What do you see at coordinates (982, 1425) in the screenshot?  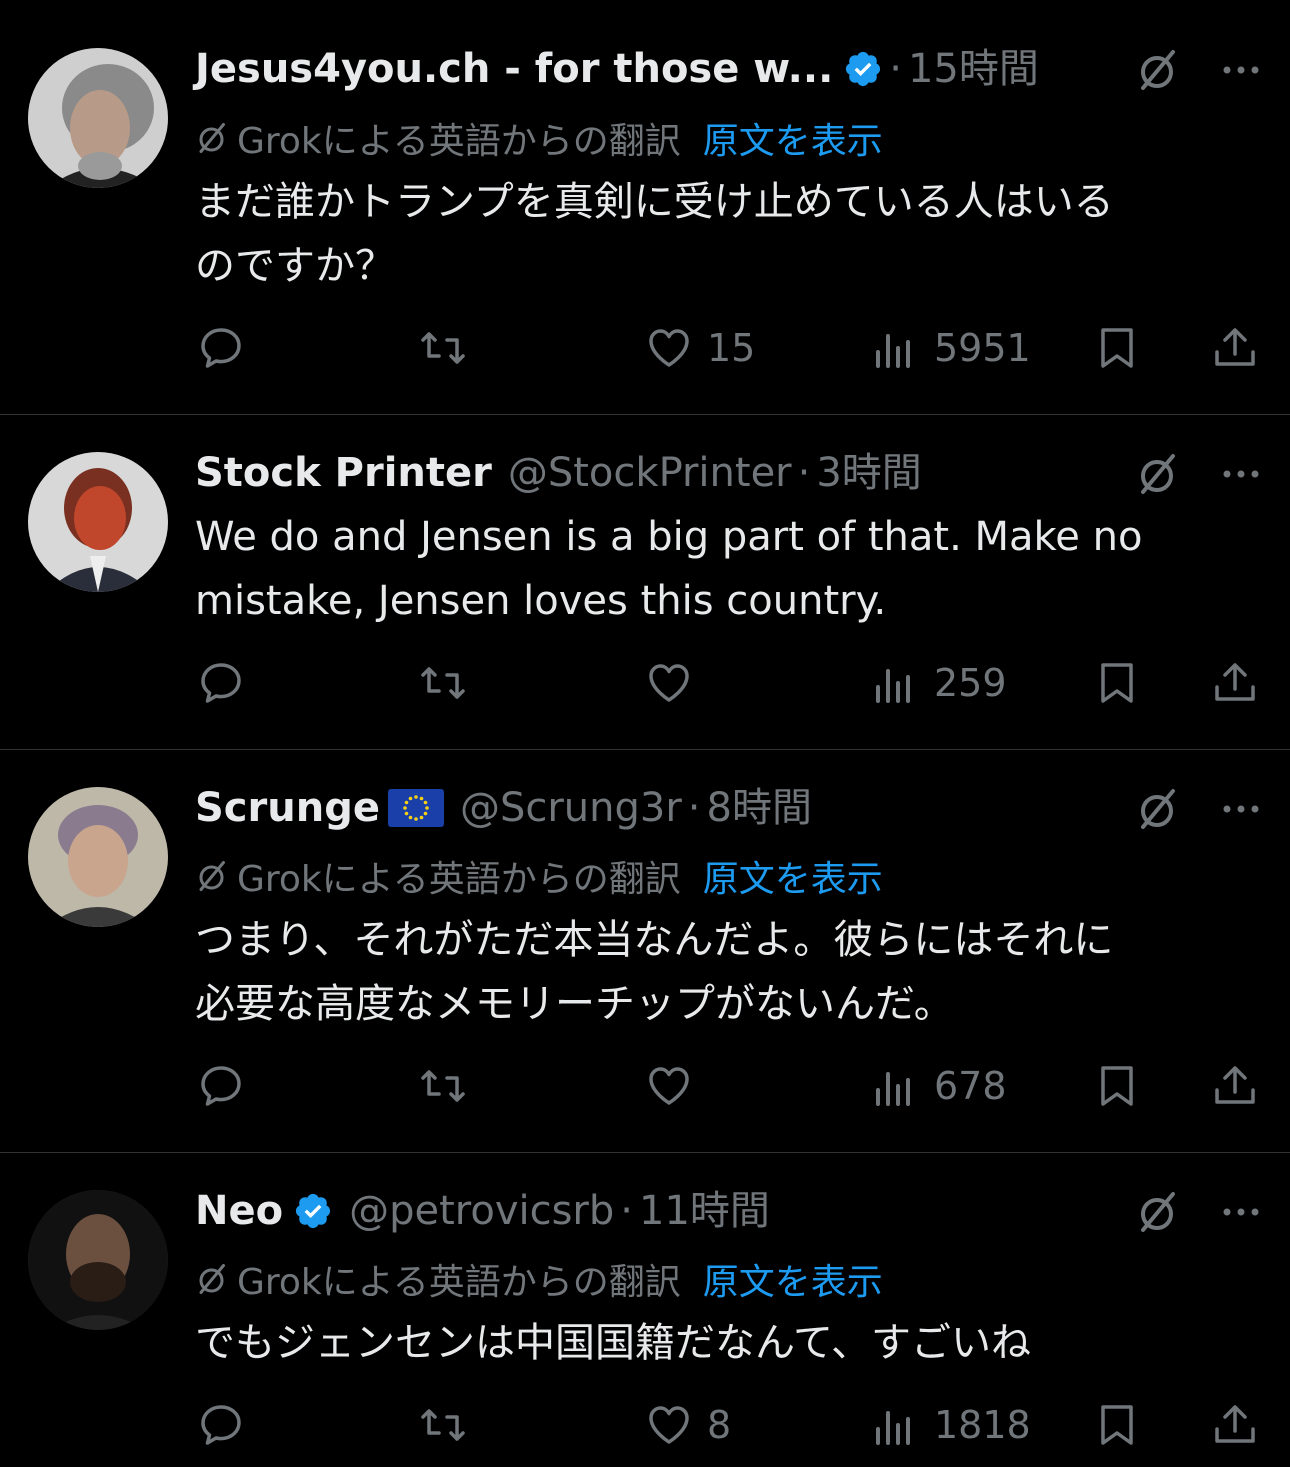 I see `view-count: 1818` at bounding box center [982, 1425].